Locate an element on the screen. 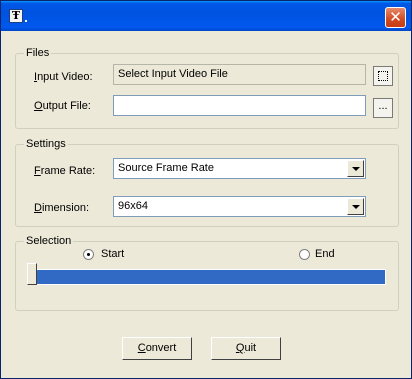  convert-button: Convert is located at coordinates (157, 348).